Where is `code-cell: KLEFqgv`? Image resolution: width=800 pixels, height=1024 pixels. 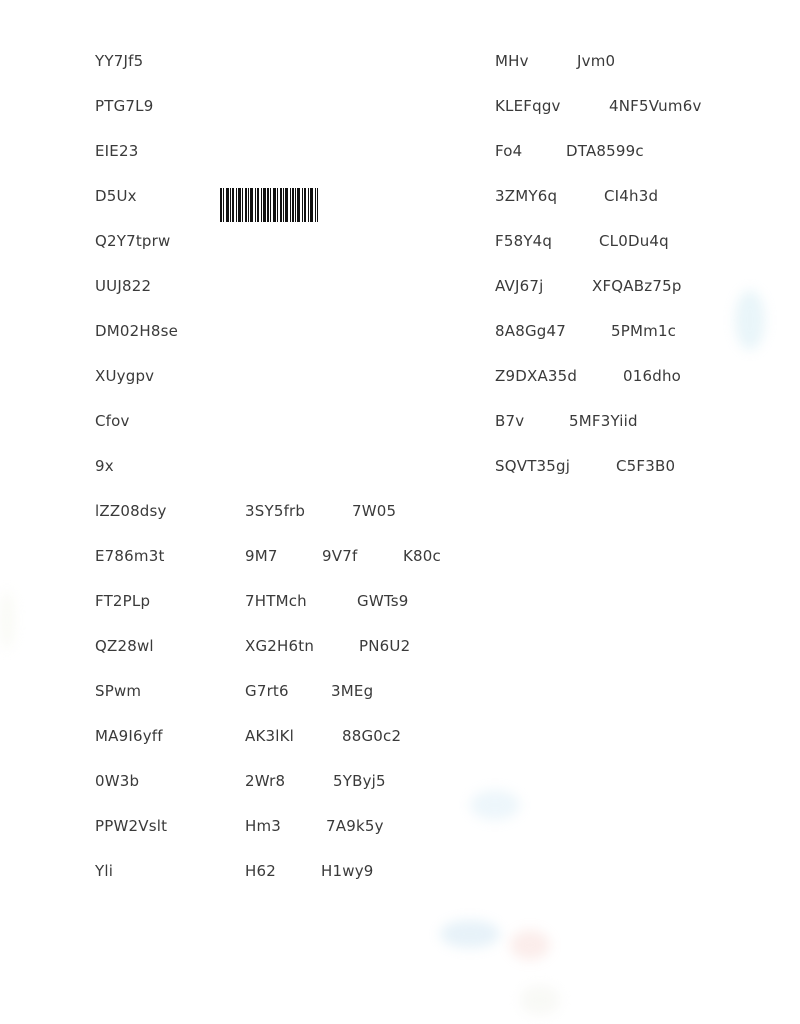
code-cell: KLEFqgv is located at coordinates (528, 106).